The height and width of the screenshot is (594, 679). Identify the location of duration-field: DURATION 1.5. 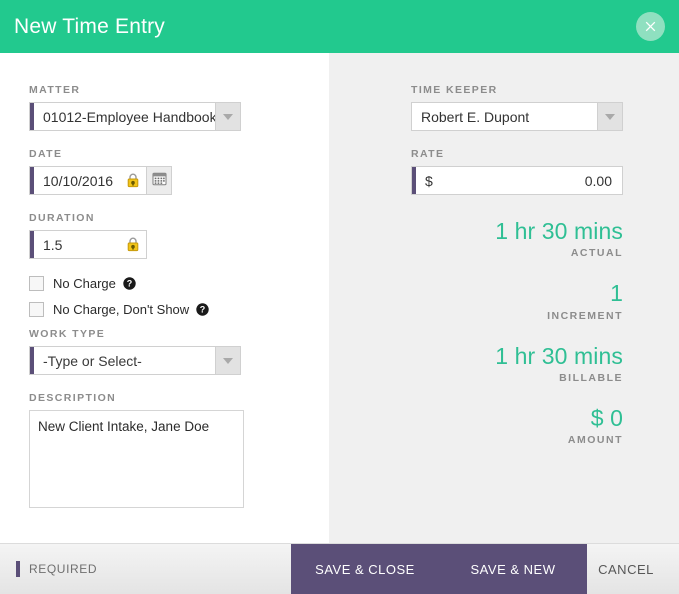
(179, 235).